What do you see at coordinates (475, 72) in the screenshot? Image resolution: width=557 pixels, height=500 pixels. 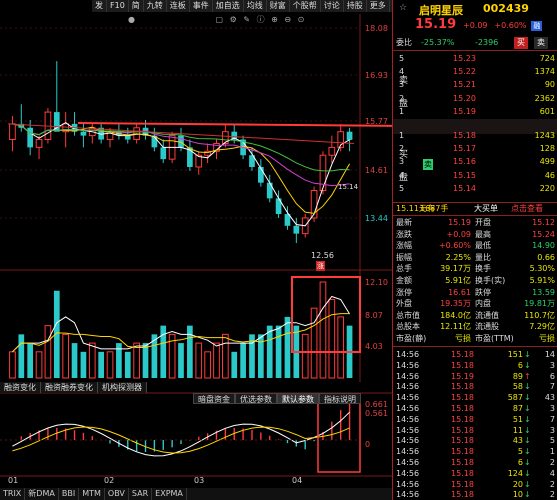 I see `ask-row: 4 15.22 1374` at bounding box center [475, 72].